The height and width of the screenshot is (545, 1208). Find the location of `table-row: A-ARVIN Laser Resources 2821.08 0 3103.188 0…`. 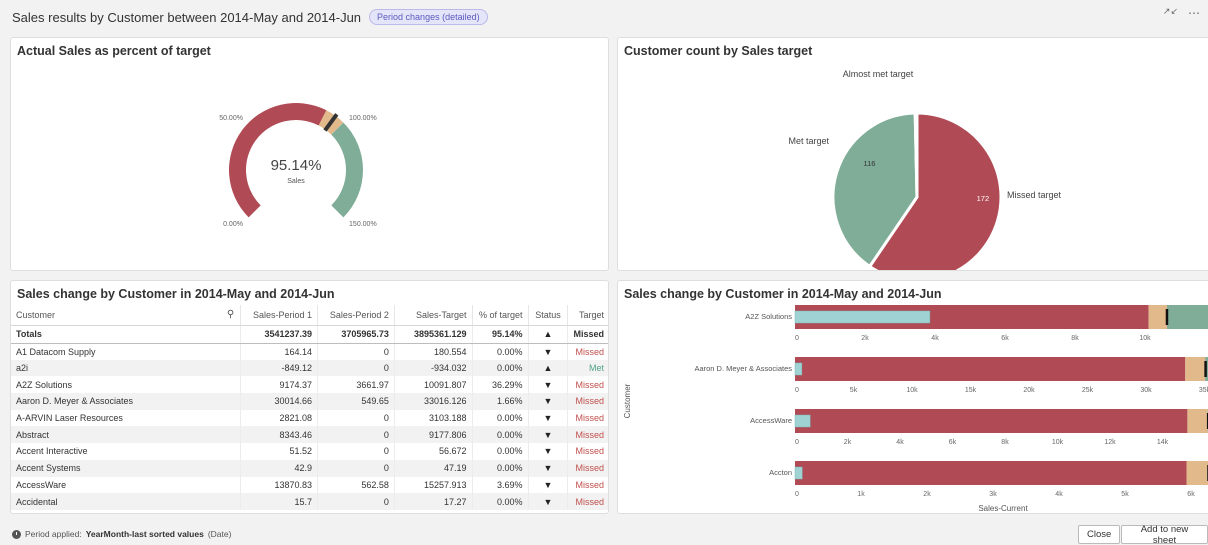

table-row: A-ARVIN Laser Resources 2821.08 0 3103.188 0… is located at coordinates (309, 418).